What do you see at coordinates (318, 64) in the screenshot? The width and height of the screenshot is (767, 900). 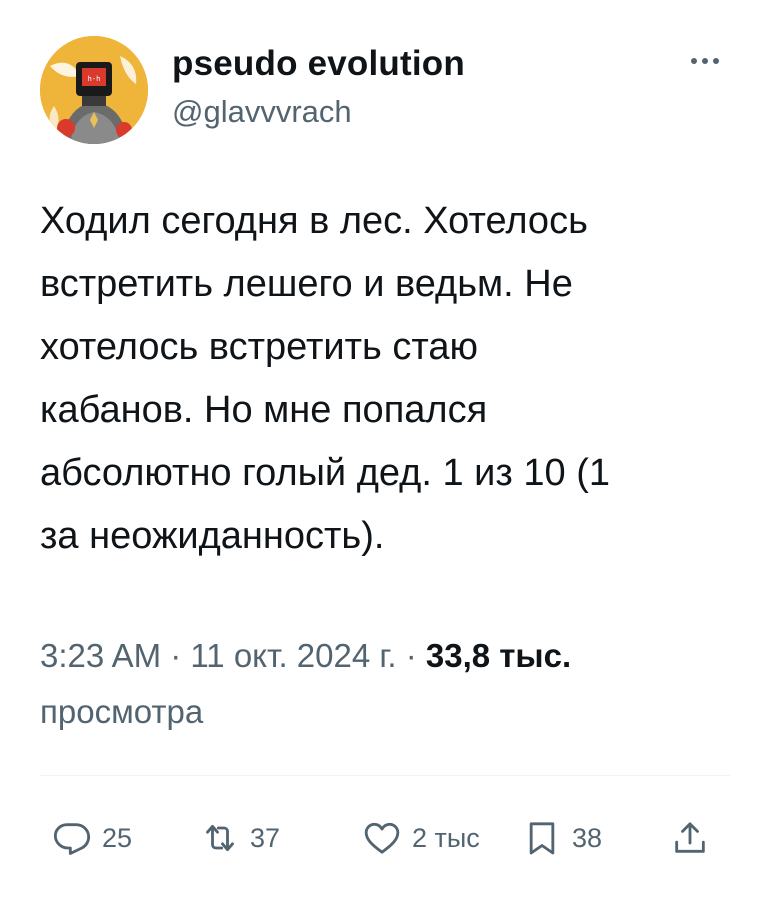 I see `author-display-name: pseudo evolution` at bounding box center [318, 64].